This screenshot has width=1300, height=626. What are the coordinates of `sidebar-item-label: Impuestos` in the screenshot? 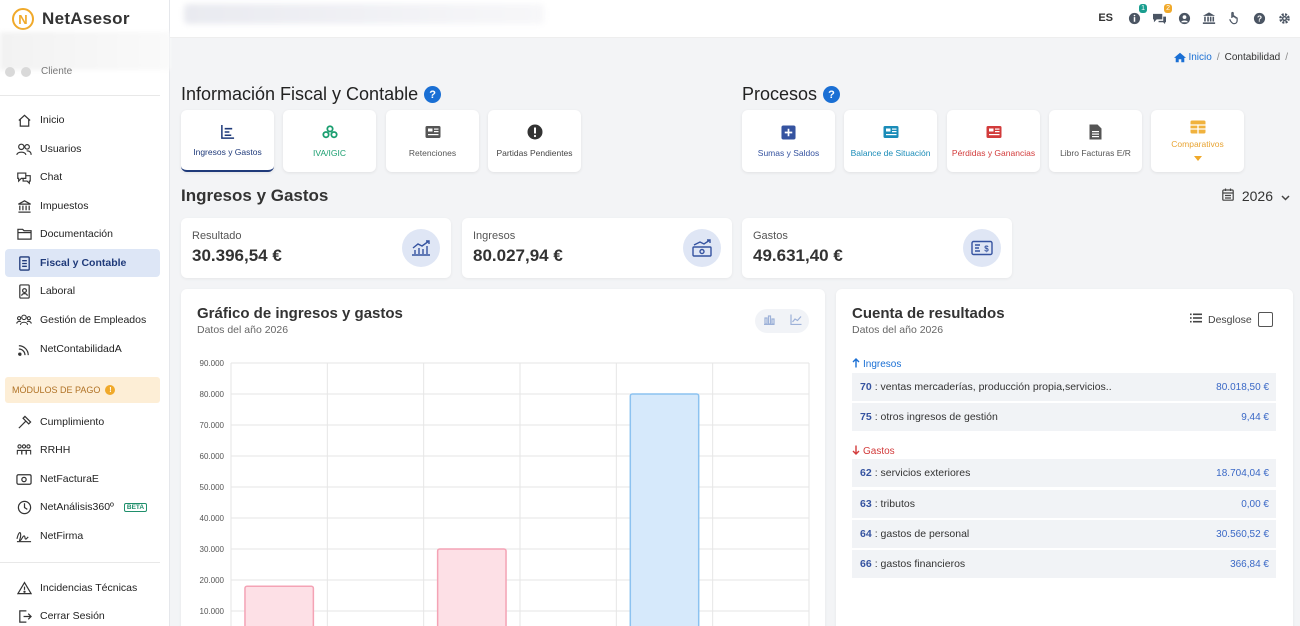 It's located at (64, 206).